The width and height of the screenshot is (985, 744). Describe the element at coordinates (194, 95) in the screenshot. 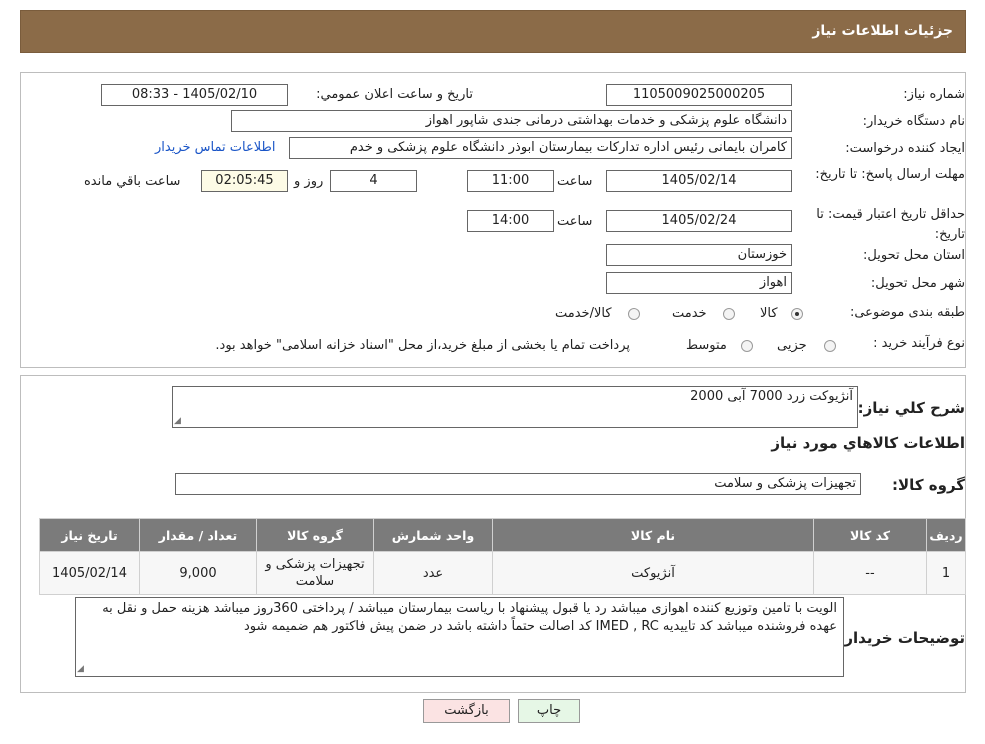

I see `announce-field: 1405/02/10 - 08:33` at that location.